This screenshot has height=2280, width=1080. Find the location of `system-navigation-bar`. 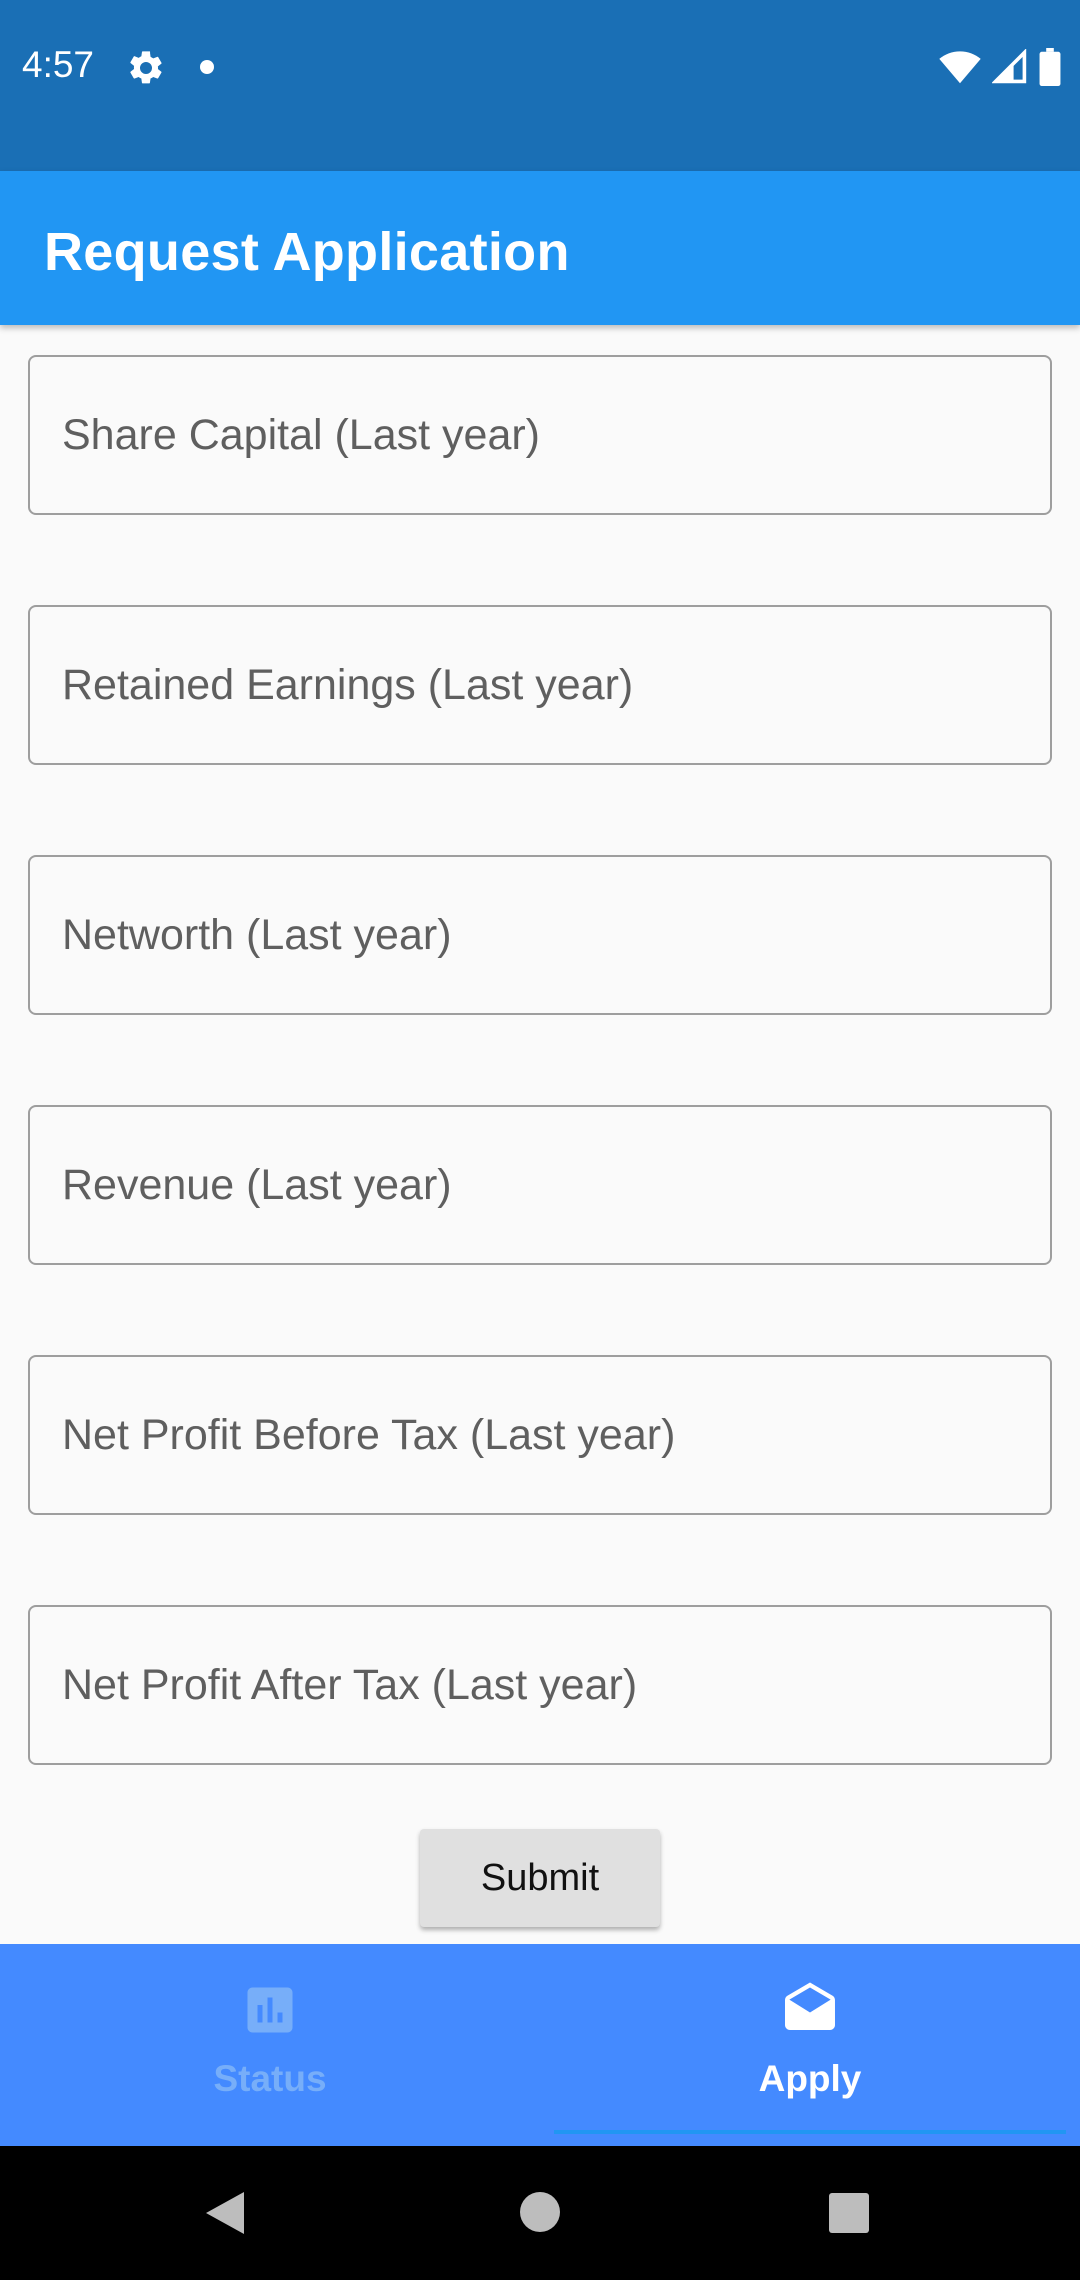

system-navigation-bar is located at coordinates (540, 2213).